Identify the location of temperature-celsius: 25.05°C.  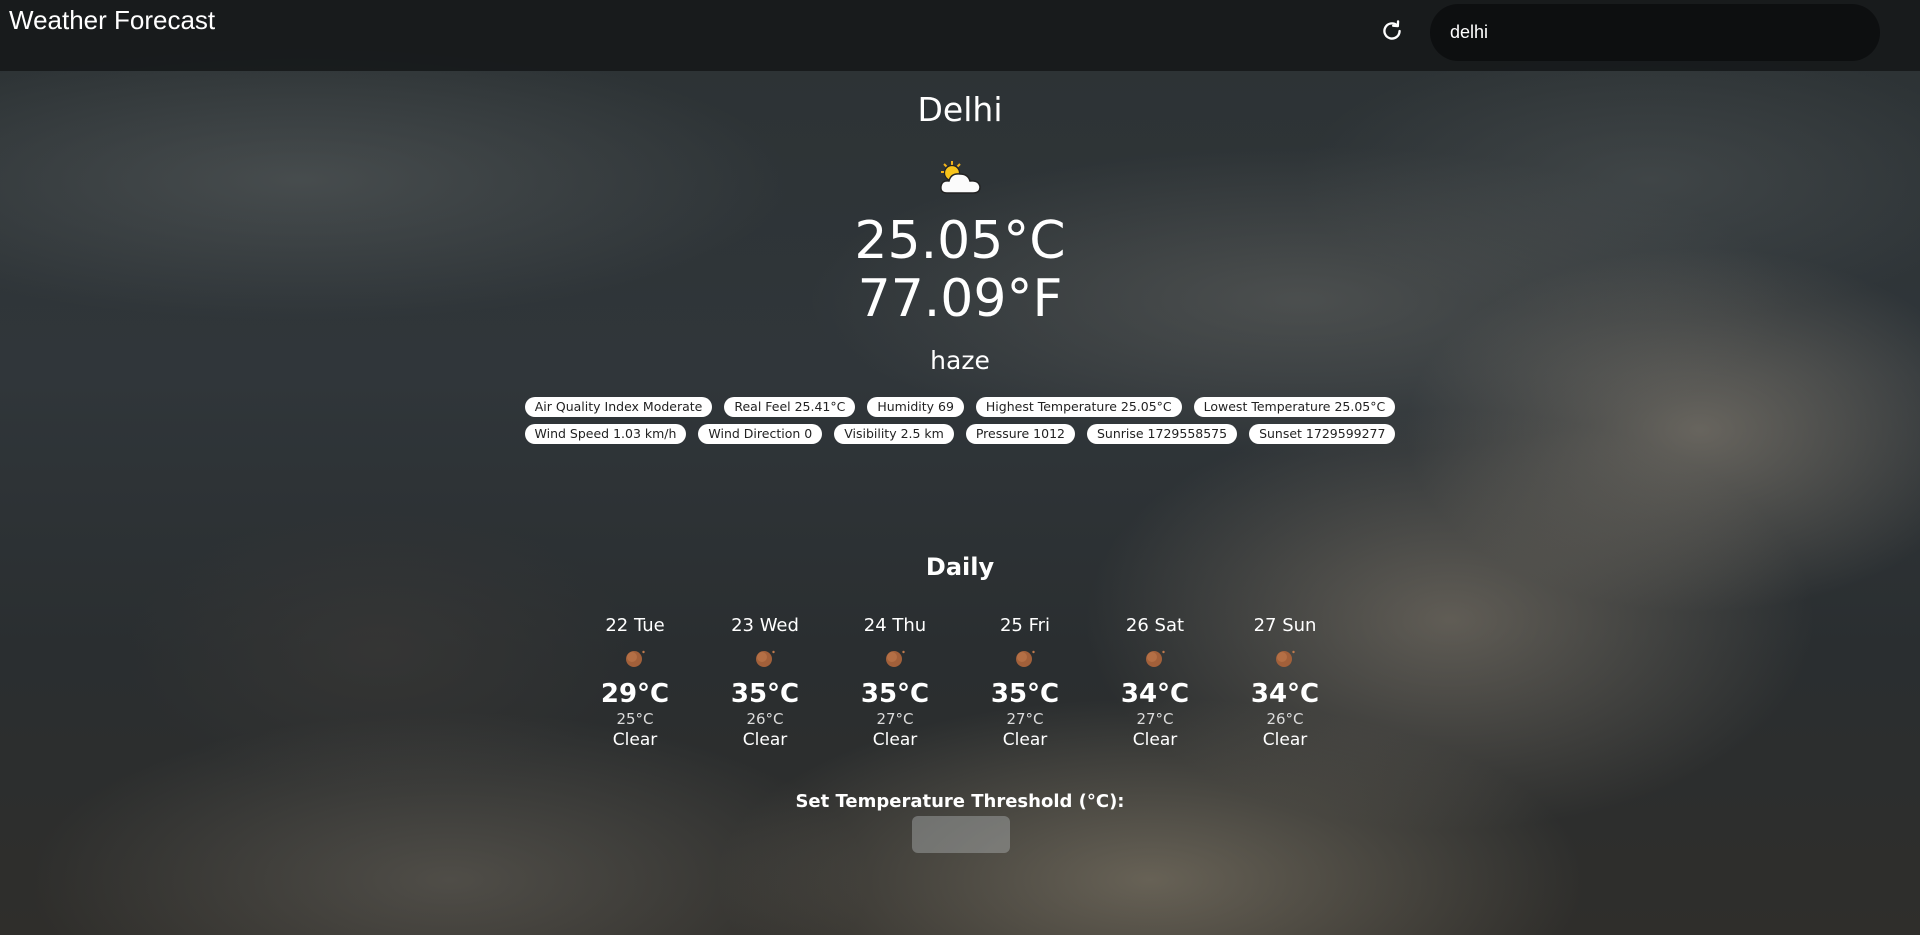
(960, 241).